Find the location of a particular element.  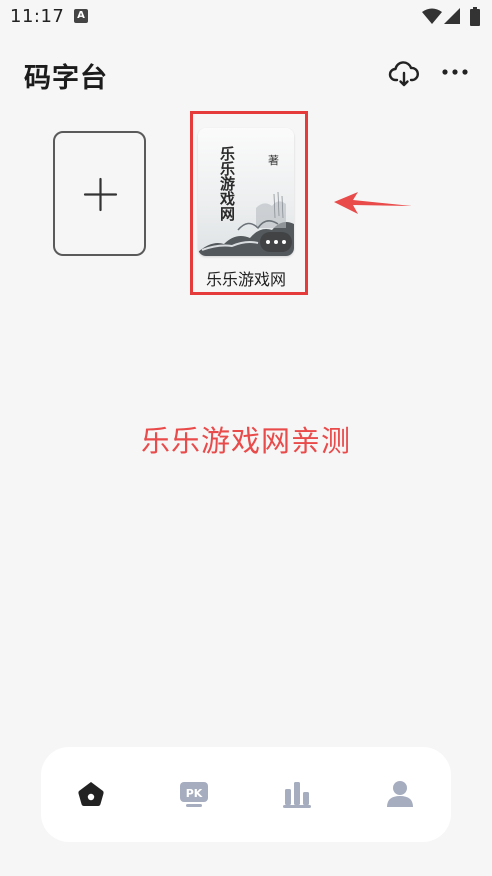

cover-author: 著 is located at coordinates (273, 160).